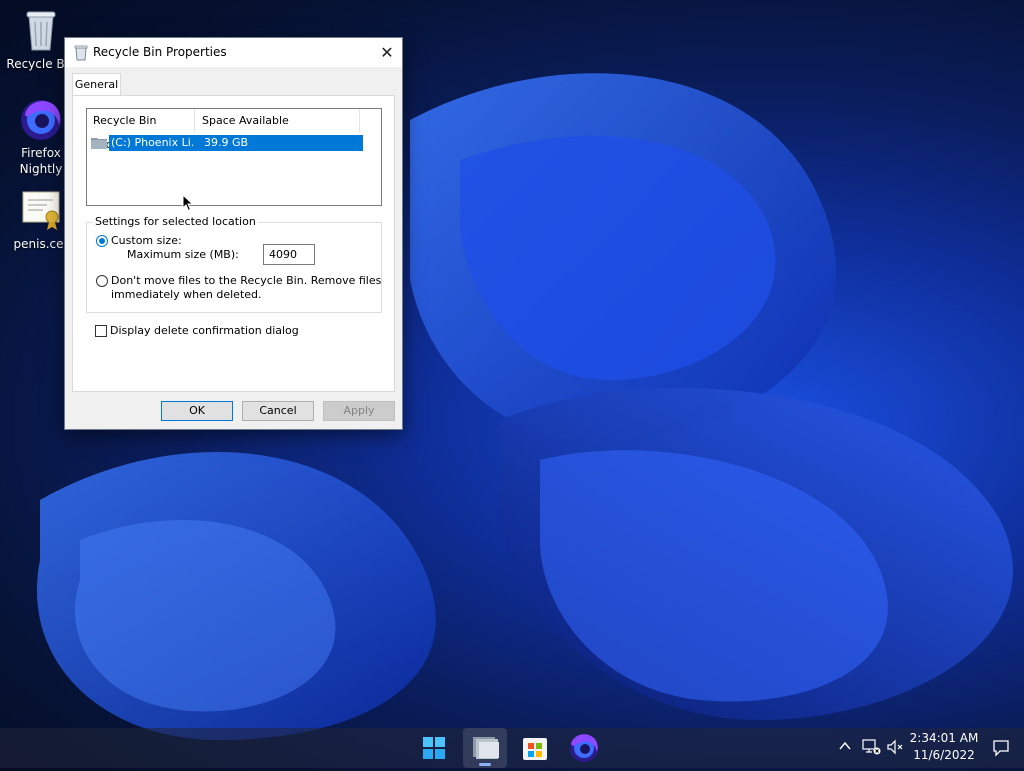 The height and width of the screenshot is (771, 1024). I want to click on notification-center-button, so click(1001, 749).